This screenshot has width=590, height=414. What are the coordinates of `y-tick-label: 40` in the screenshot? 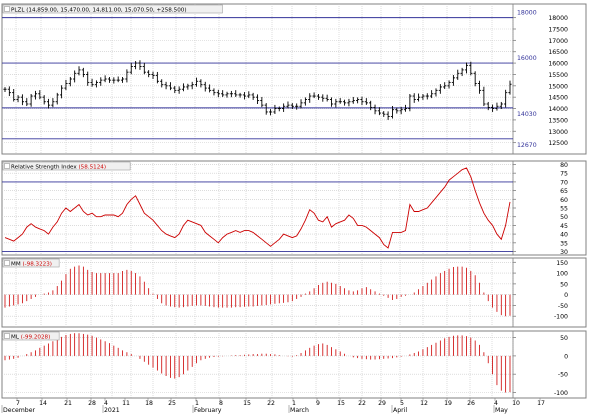 It's located at (564, 235).